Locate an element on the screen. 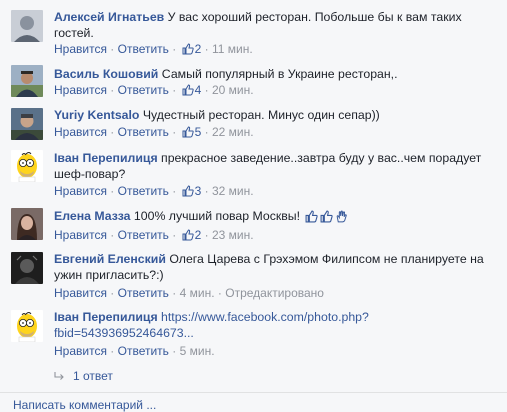 The height and width of the screenshot is (412, 507). like-count: 3 is located at coordinates (191, 191).